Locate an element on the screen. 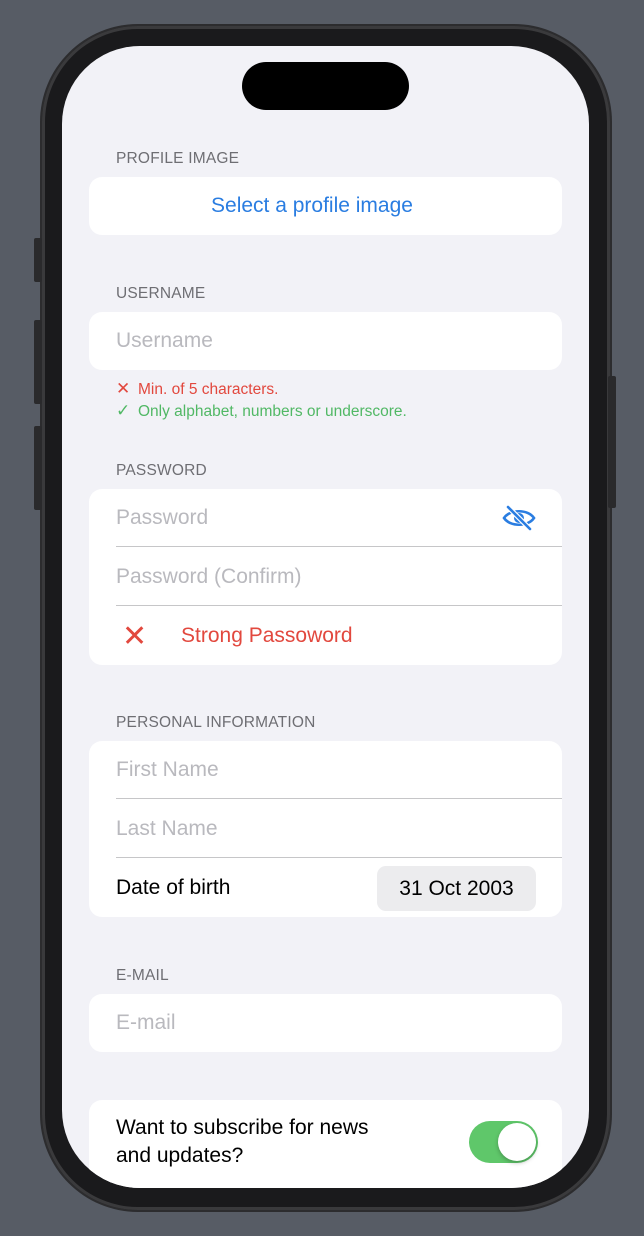 This screenshot has width=644, height=1236. date-of-birth-label: Date of birth is located at coordinates (173, 887).